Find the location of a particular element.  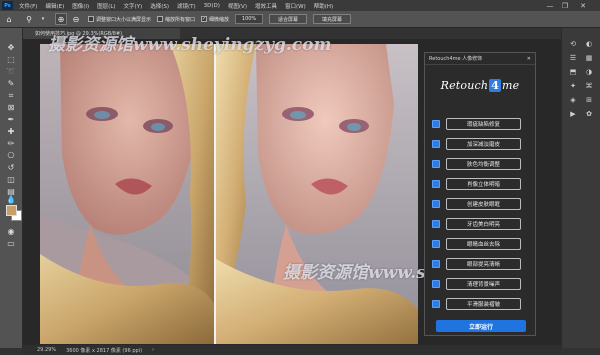

option-button: 肤色均衡调整 is located at coordinates (483, 163).